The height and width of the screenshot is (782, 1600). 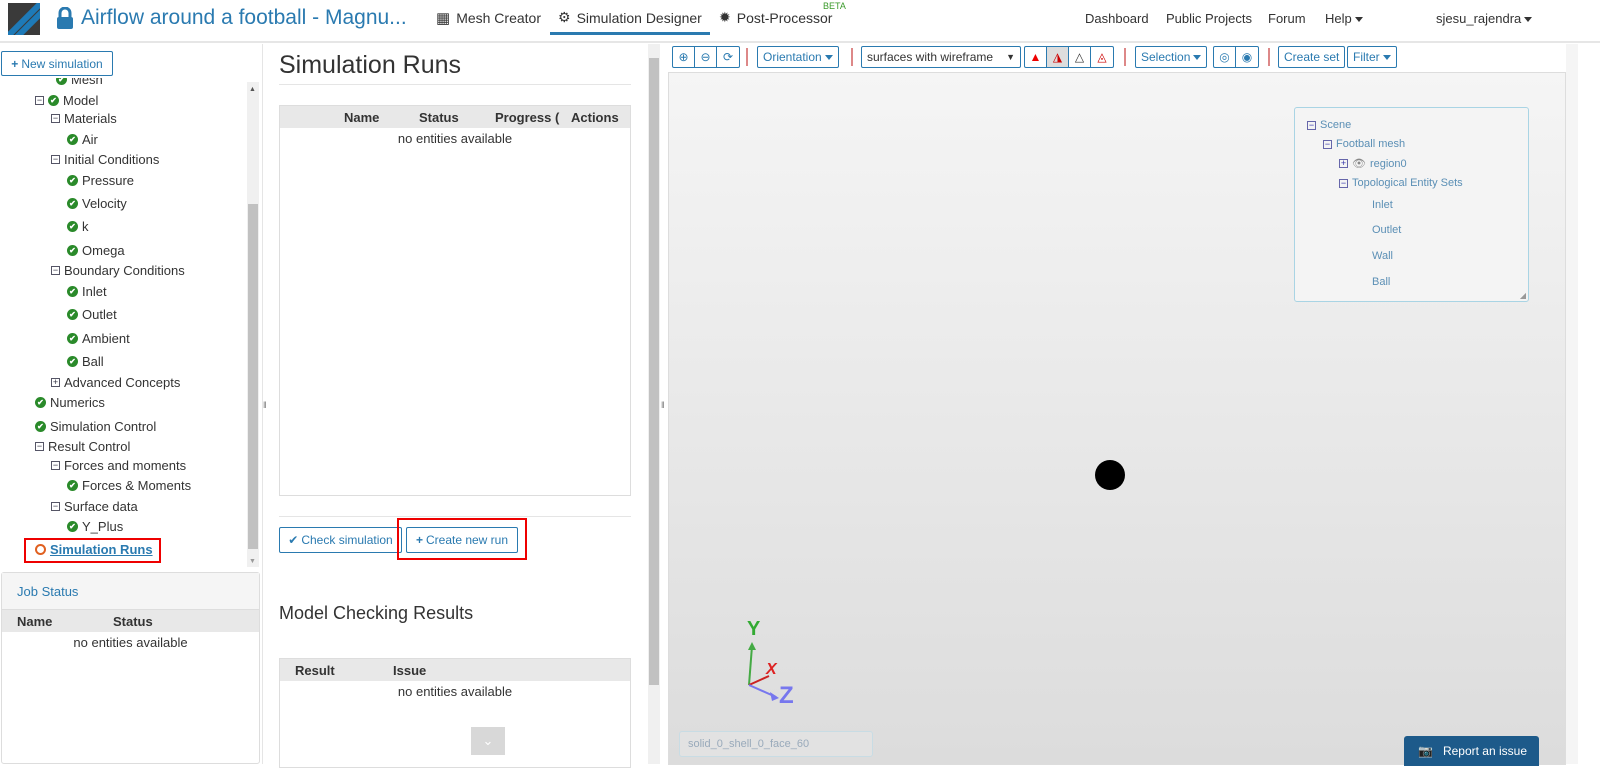 I want to click on user-menu: sjesu_rajendra, so click(x=1484, y=18).